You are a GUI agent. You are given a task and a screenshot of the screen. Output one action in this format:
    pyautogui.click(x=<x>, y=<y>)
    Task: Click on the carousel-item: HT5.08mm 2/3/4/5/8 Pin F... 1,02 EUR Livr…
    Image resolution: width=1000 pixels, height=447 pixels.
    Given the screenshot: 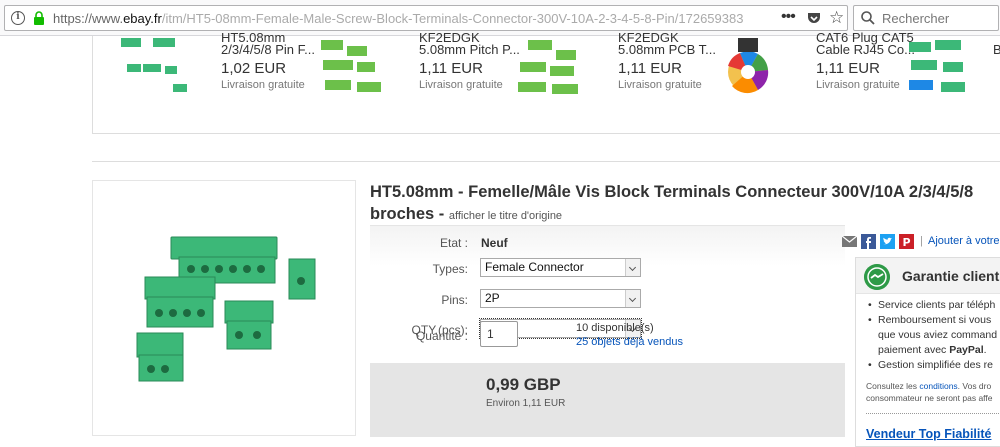 What is the action you would take?
    pyautogui.click(x=214, y=81)
    